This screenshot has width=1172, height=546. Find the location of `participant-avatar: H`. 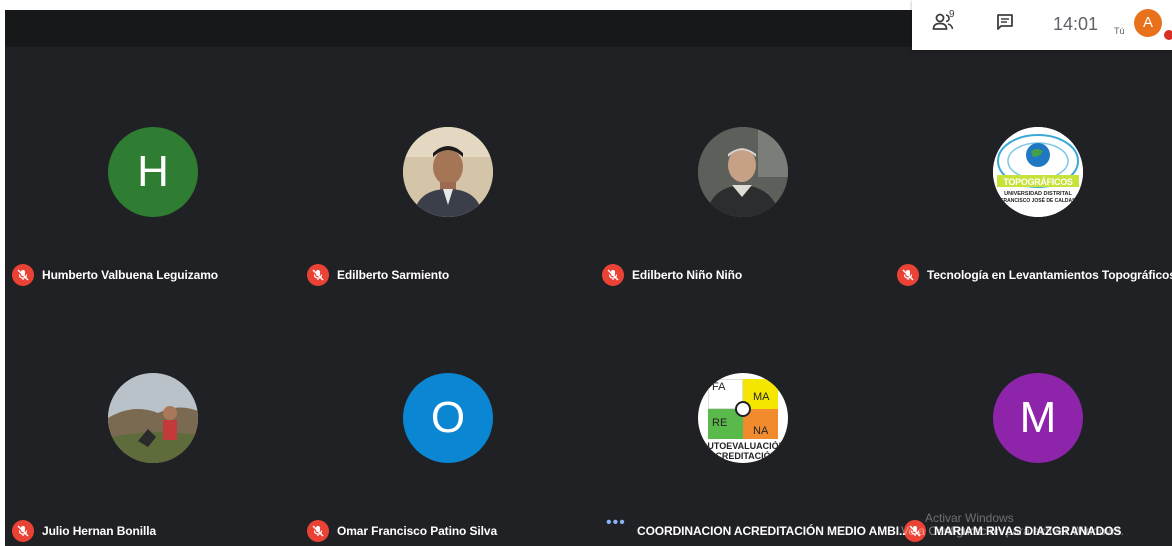

participant-avatar: H is located at coordinates (153, 172).